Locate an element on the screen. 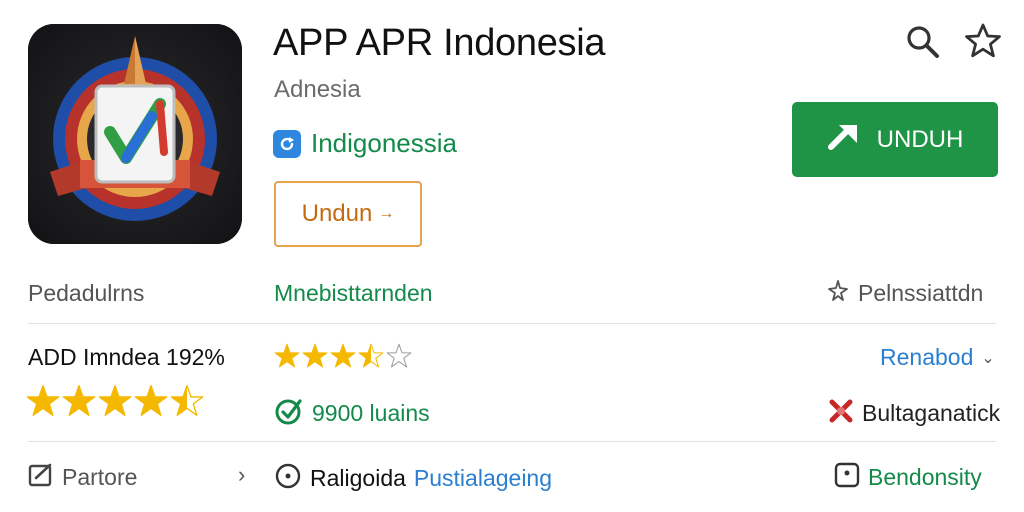 This screenshot has width=1024, height=512. install-button: UNDUH is located at coordinates (895, 139).